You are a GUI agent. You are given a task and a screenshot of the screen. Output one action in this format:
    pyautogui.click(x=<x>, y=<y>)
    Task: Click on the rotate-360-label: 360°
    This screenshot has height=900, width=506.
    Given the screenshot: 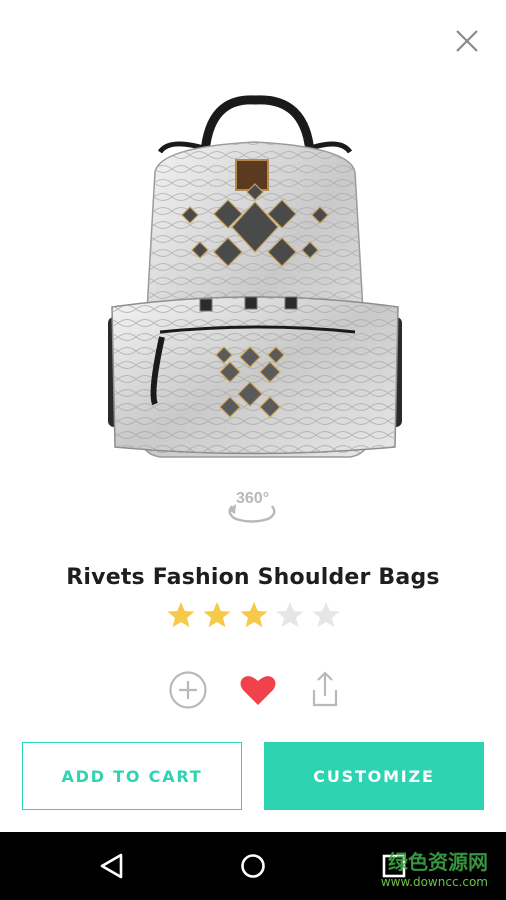 What is the action you would take?
    pyautogui.click(x=253, y=498)
    